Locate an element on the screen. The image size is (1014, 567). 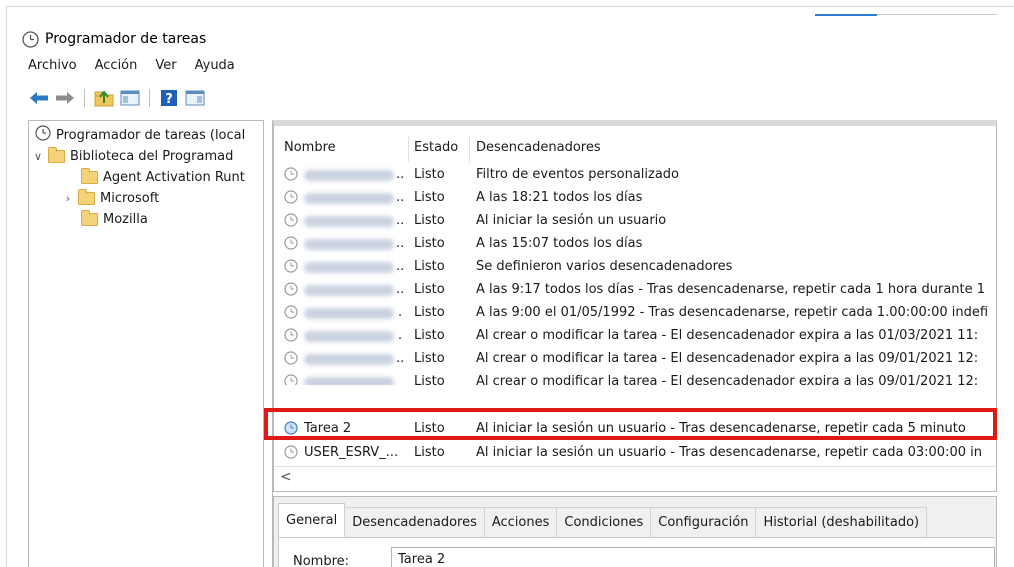
table-row: .. Listo A las 15:07 todos los días is located at coordinates (634, 244).